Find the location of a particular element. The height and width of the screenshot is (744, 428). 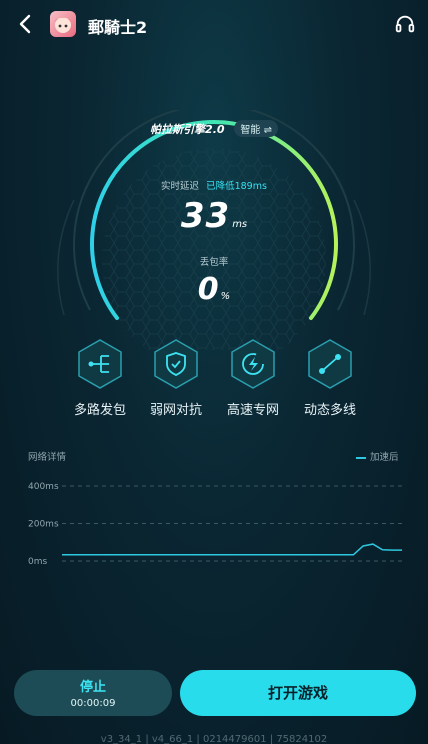

headset-icon is located at coordinates (405, 24).